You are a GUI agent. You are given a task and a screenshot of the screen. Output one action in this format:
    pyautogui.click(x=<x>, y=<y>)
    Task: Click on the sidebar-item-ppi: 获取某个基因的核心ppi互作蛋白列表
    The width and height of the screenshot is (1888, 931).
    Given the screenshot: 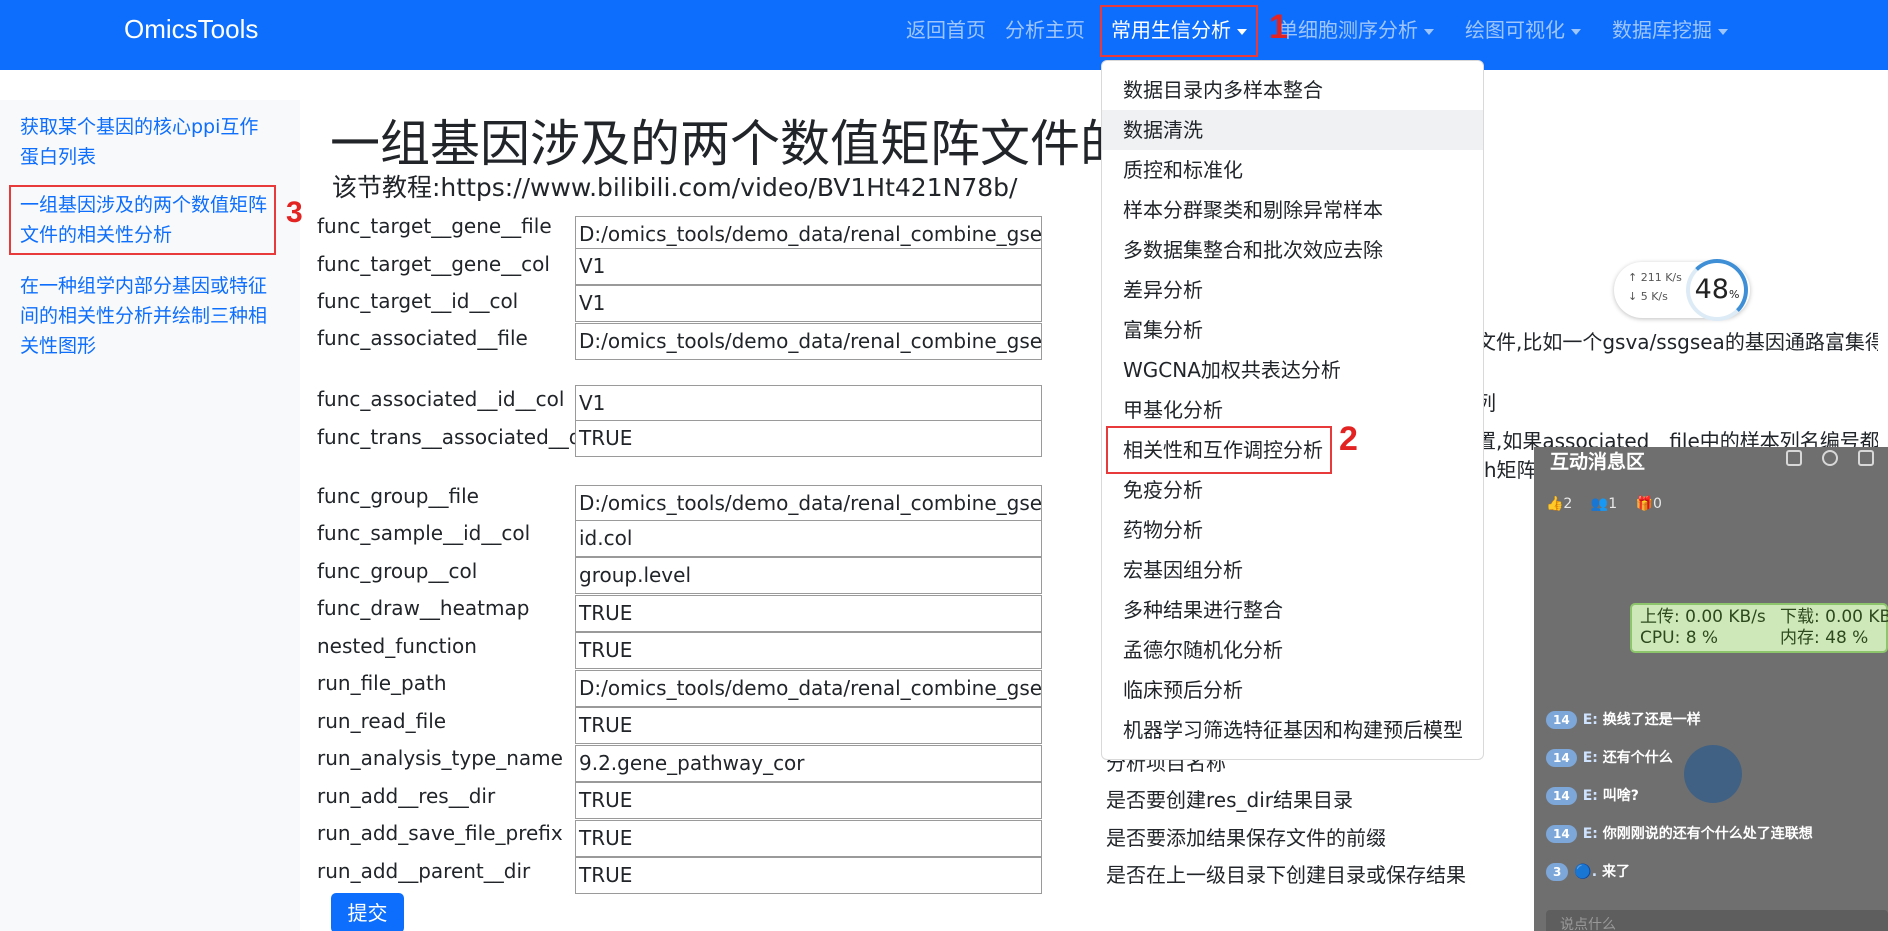 What is the action you would take?
    pyautogui.click(x=145, y=142)
    